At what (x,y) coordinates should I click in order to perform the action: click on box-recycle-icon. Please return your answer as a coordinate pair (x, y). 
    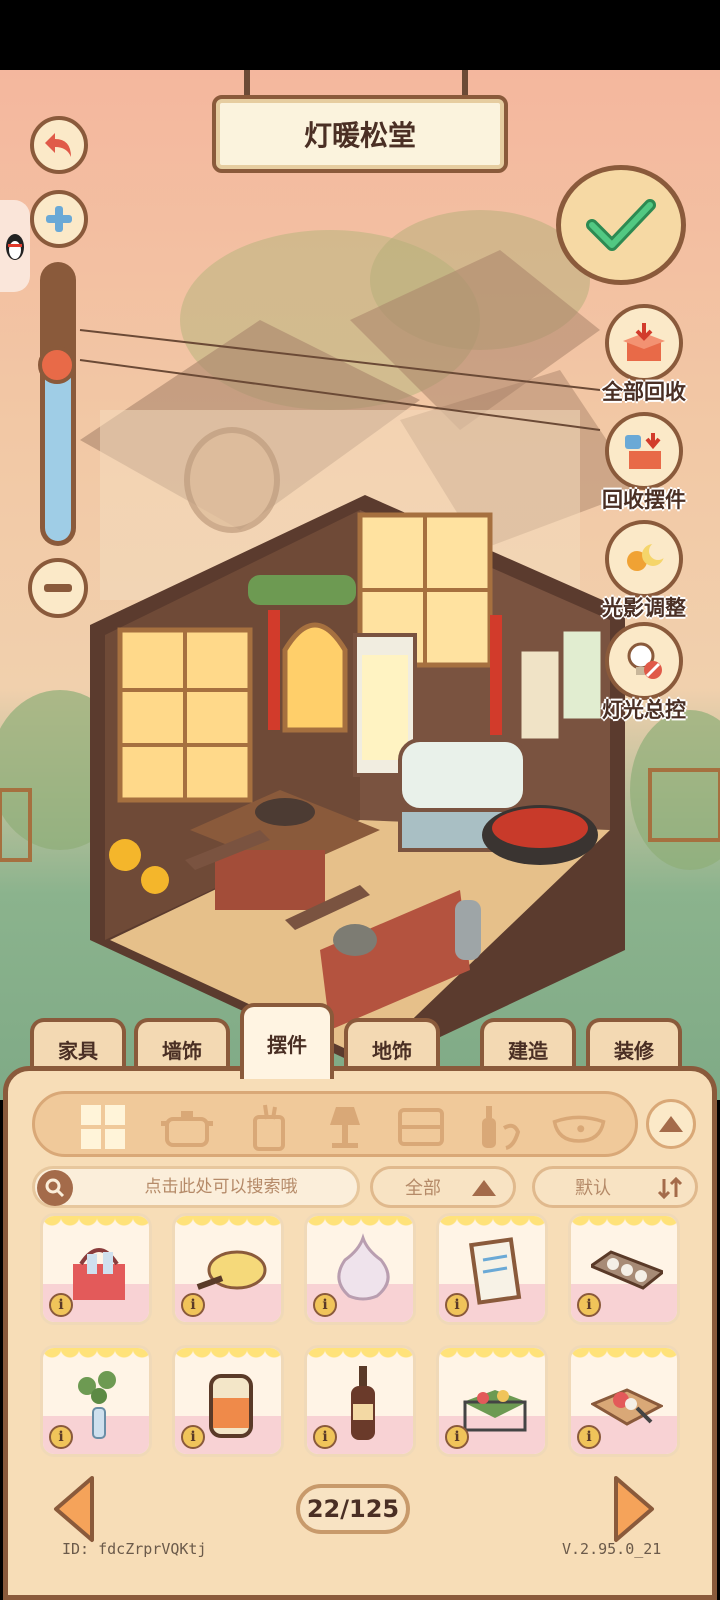
    Looking at the image, I should click on (644, 343).